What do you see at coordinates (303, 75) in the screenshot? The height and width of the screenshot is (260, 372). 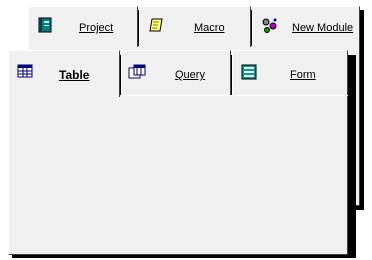 I see `tab-form-label: Form` at bounding box center [303, 75].